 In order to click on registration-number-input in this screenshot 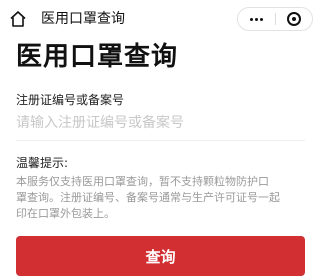, I will do `click(161, 123)`.